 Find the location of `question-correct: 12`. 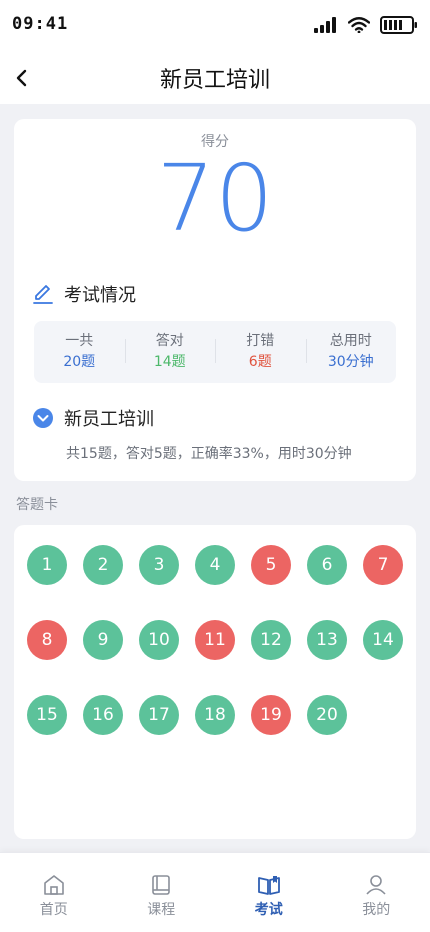

question-correct: 12 is located at coordinates (271, 640).